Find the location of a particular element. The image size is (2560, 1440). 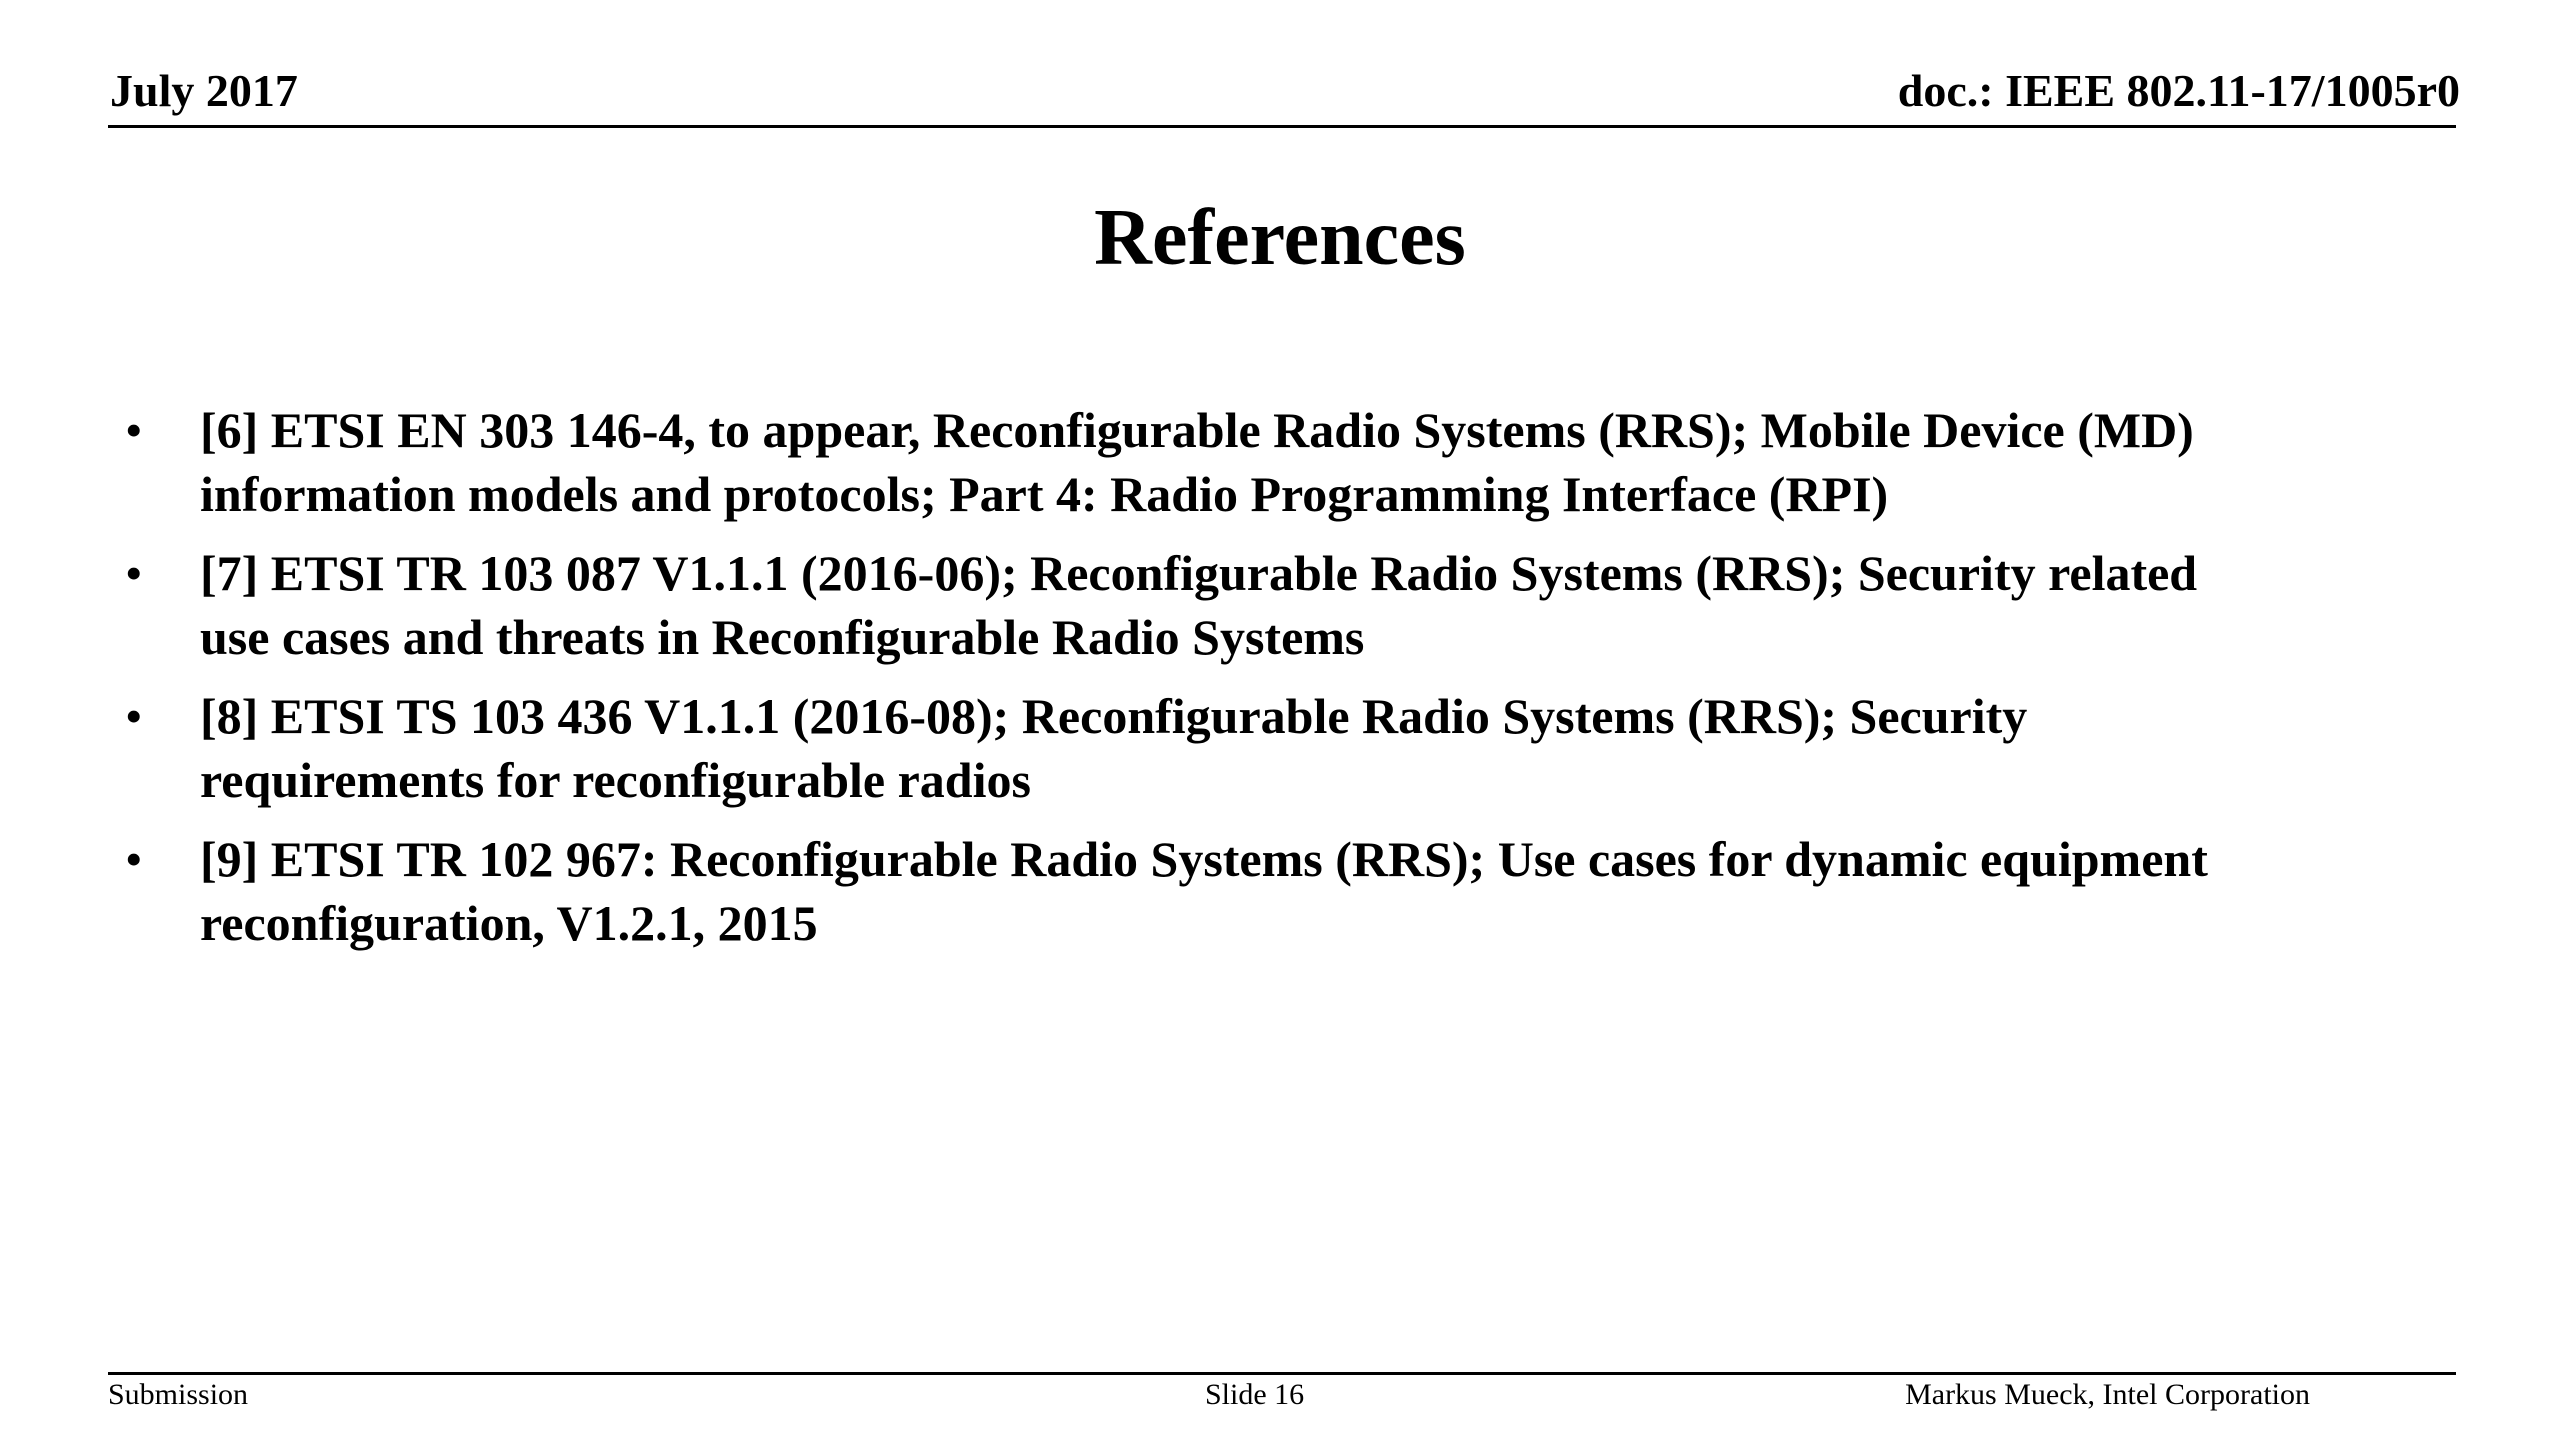

reference-text-line2: reconfiguration, V1.2.1, 2015 is located at coordinates (509, 923).